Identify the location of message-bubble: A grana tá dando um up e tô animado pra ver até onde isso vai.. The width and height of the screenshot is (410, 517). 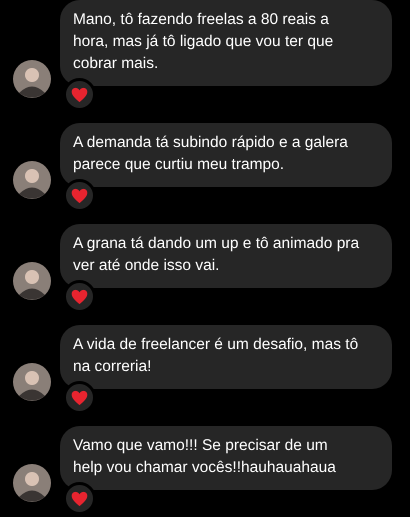
(226, 256).